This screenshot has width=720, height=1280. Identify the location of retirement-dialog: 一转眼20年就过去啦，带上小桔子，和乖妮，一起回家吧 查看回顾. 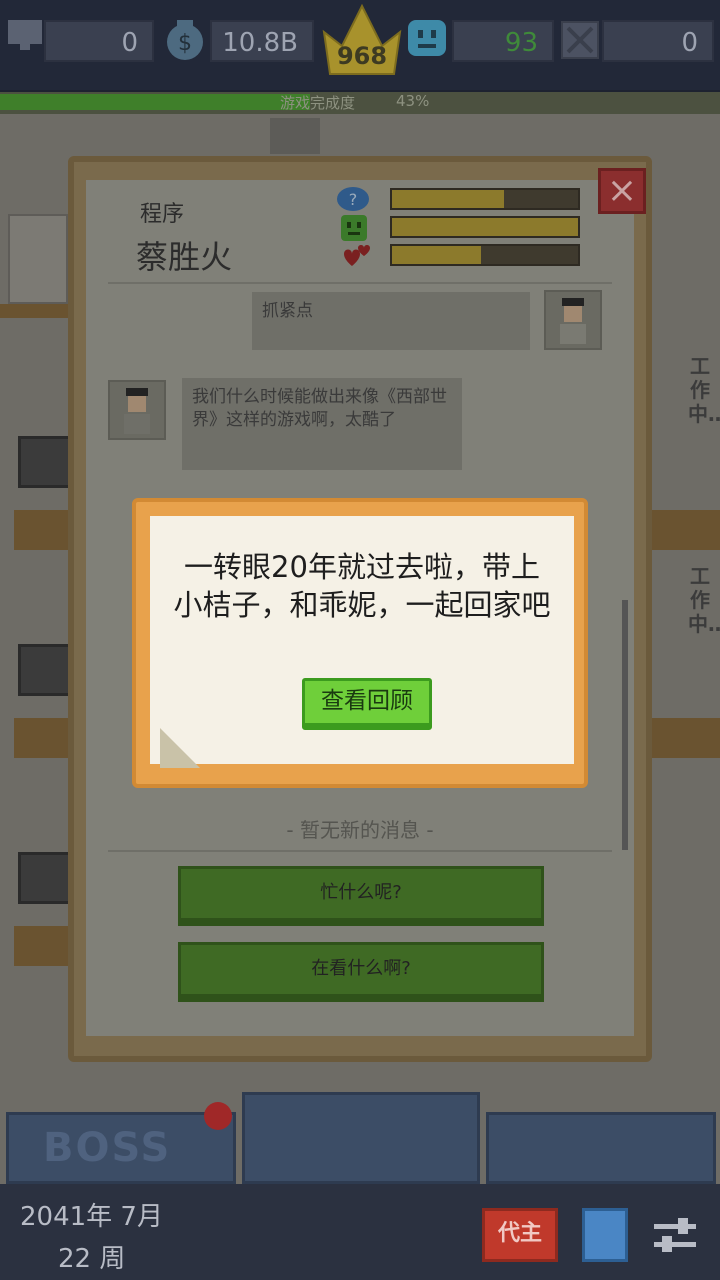
(360, 643).